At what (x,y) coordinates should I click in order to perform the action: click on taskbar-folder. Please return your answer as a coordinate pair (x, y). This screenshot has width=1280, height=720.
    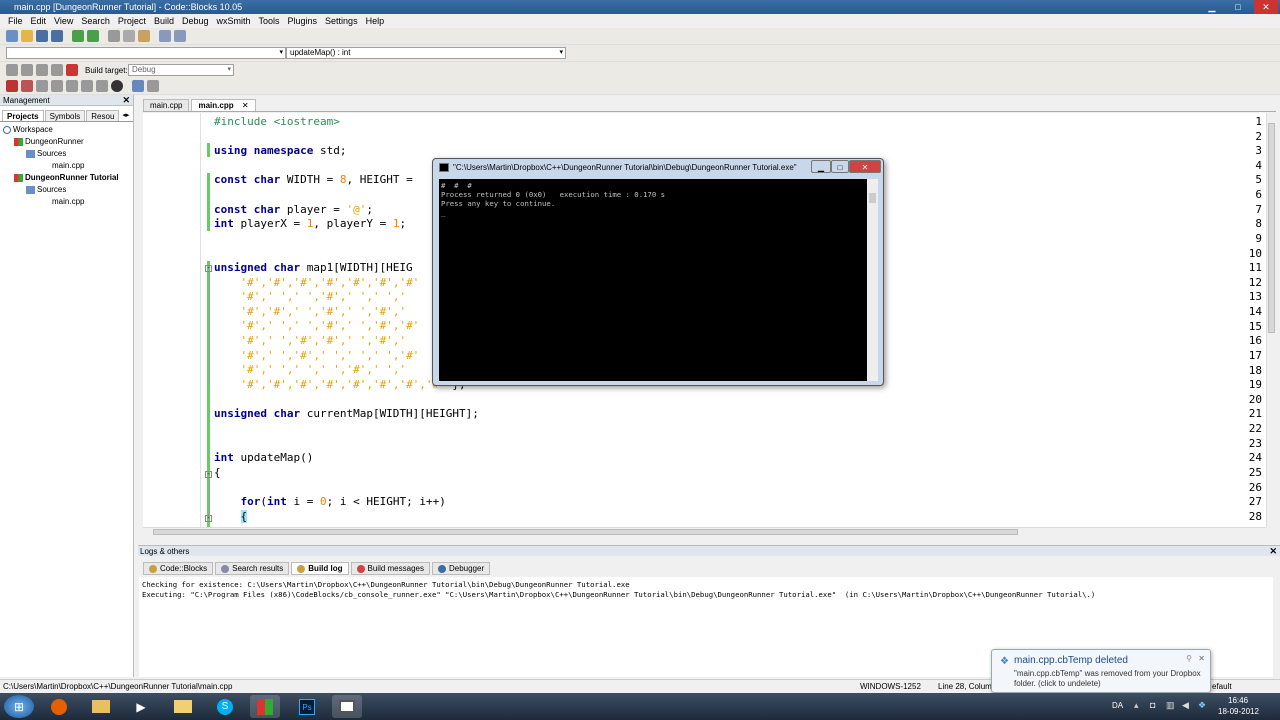
    Looking at the image, I should click on (183, 706).